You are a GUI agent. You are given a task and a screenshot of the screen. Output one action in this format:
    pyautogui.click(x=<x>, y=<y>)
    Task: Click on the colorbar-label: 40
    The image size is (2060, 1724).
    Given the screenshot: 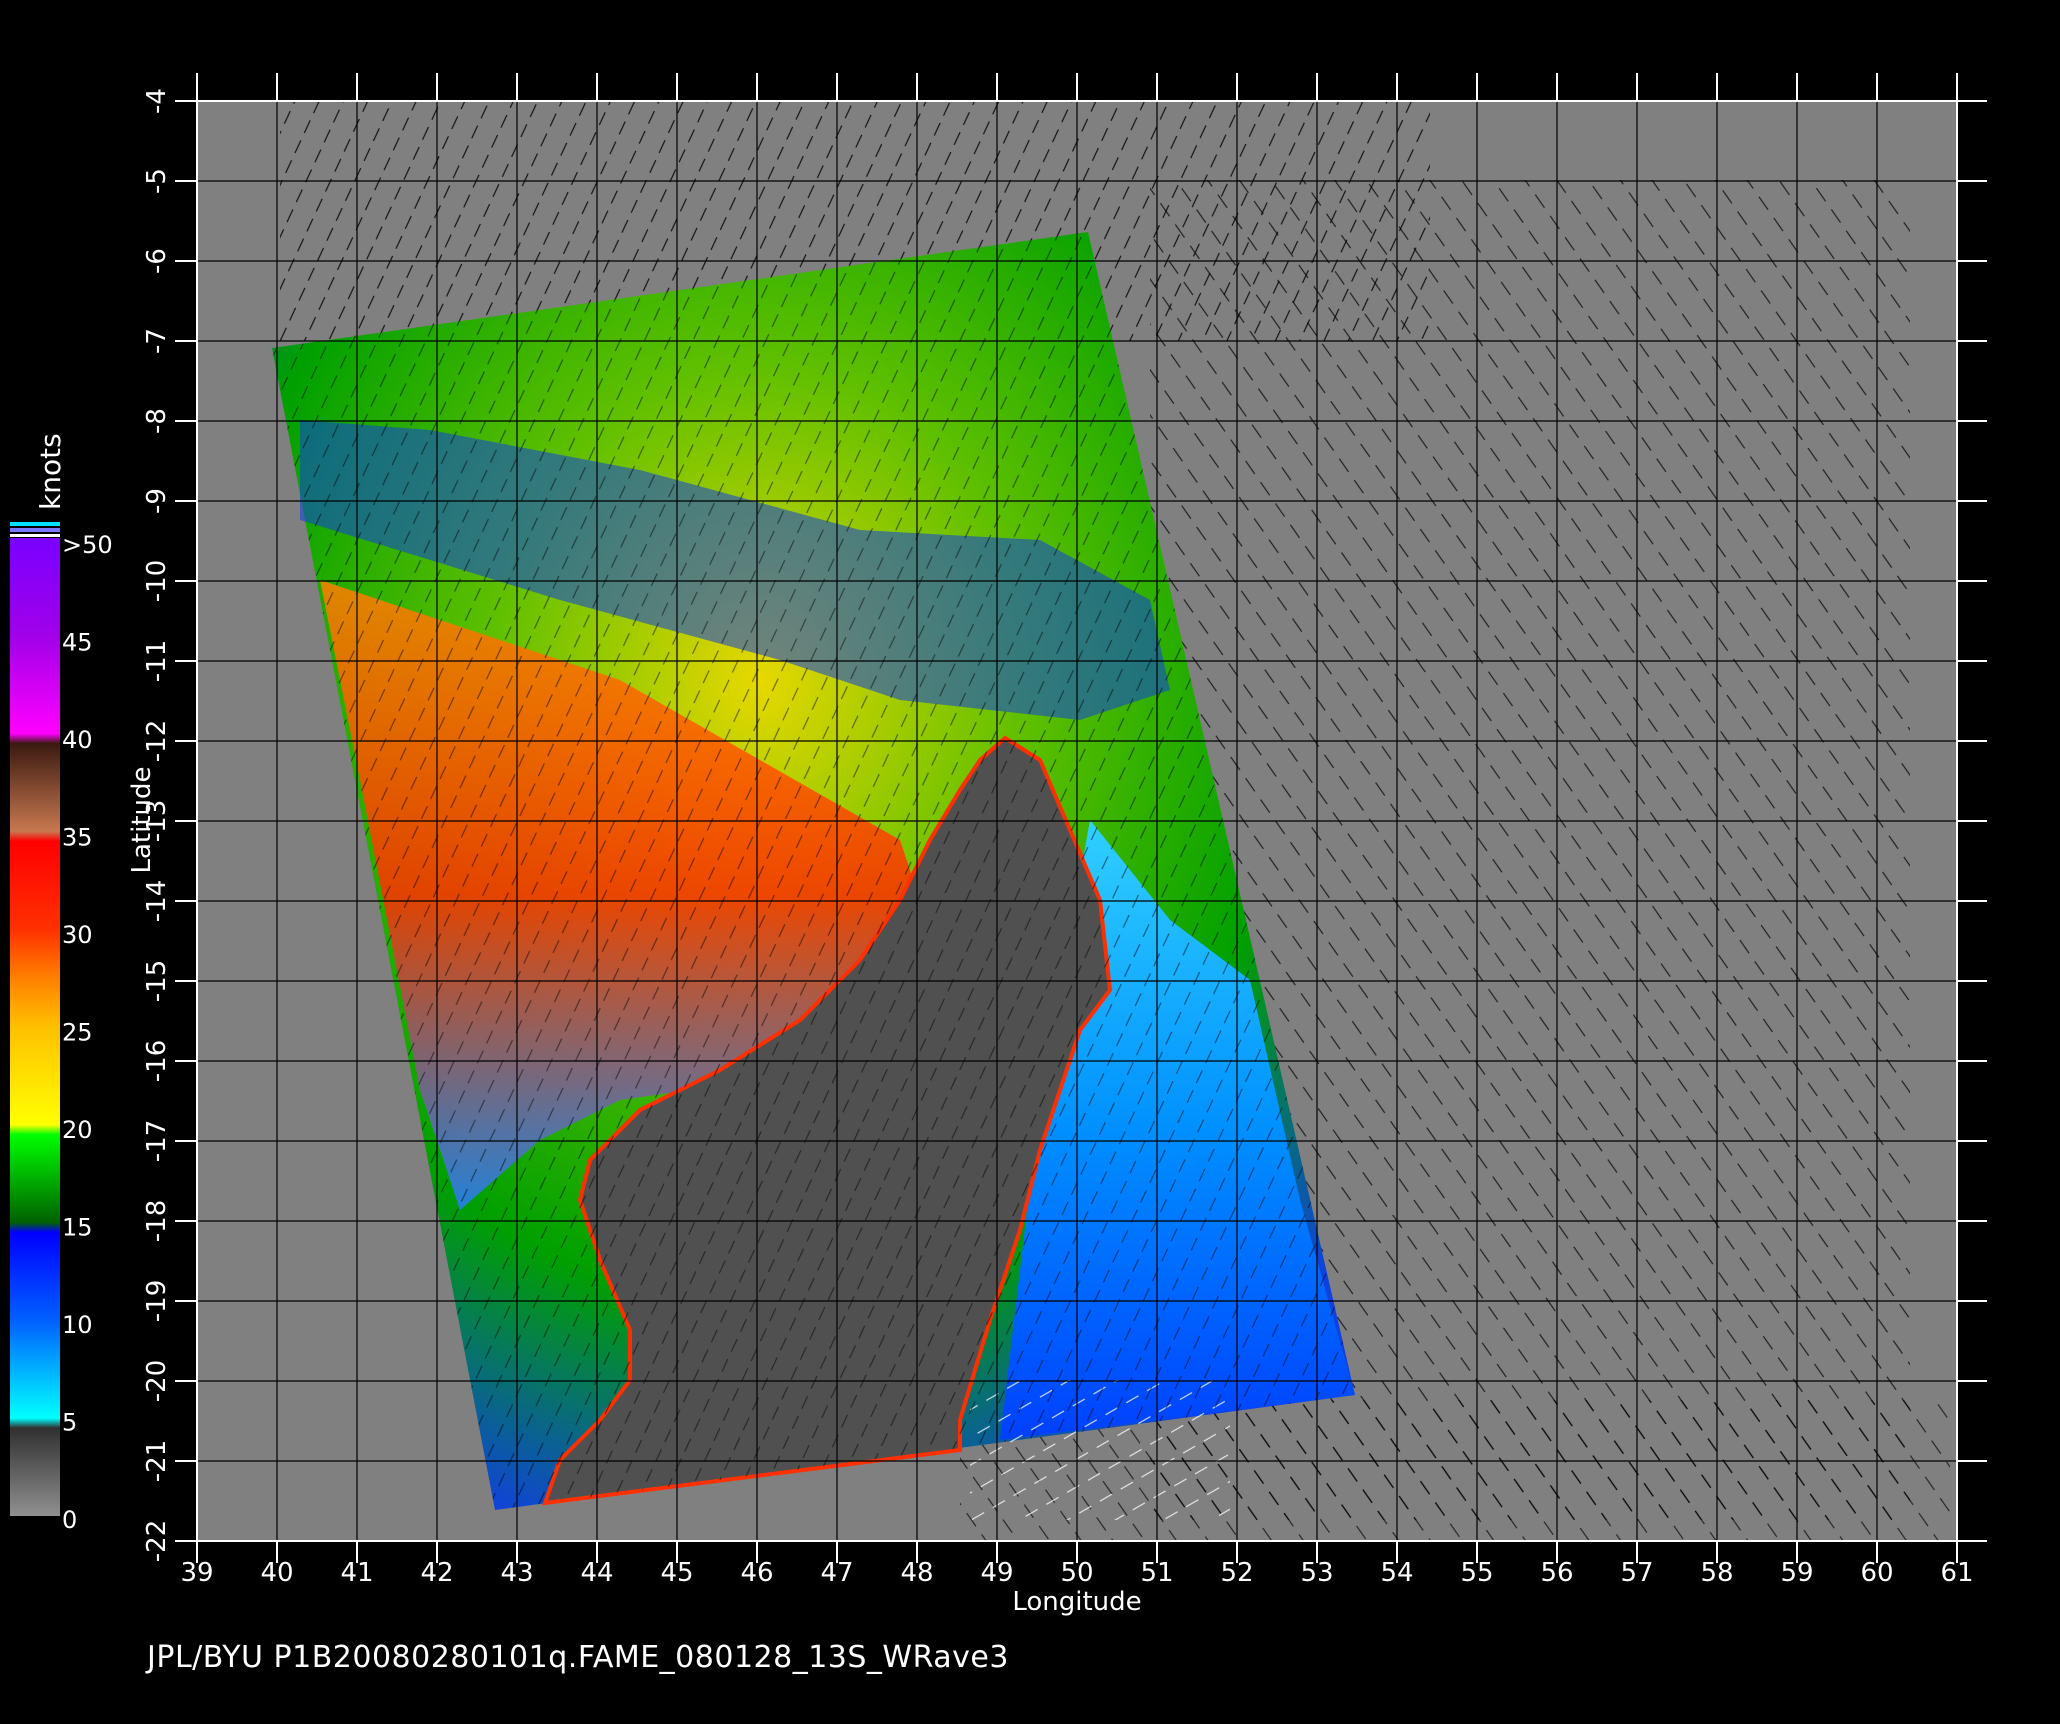 What is the action you would take?
    pyautogui.click(x=77, y=740)
    